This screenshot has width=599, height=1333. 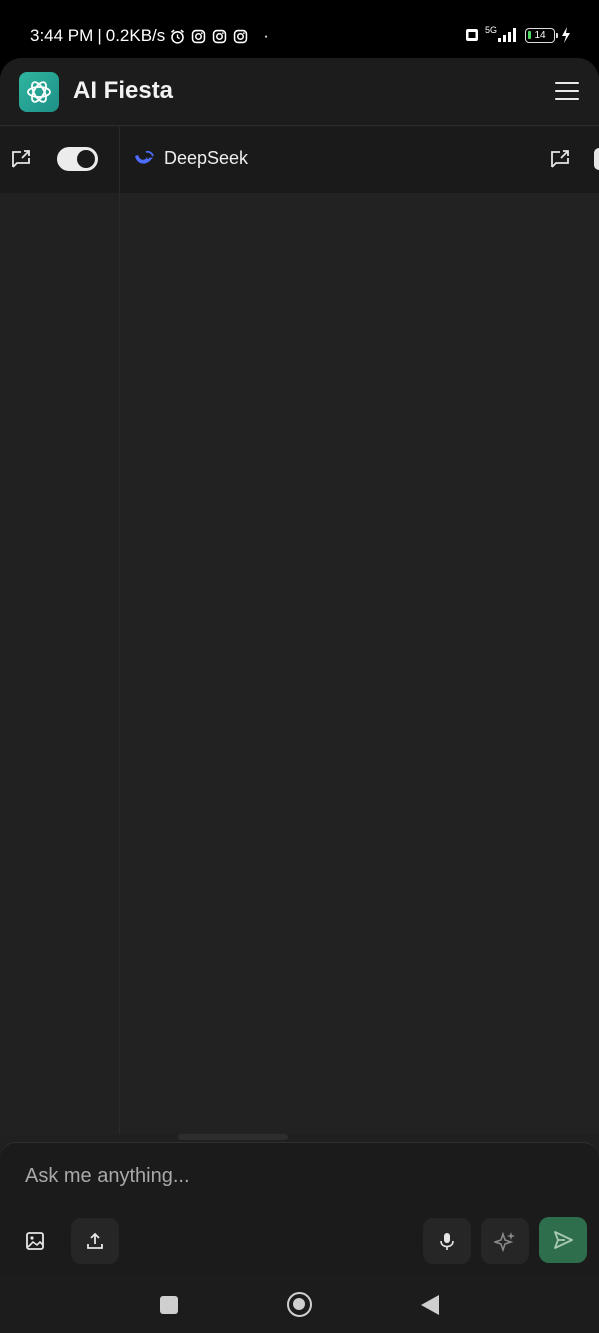 What do you see at coordinates (62, 35) in the screenshot?
I see `status-time: 3:44 PM` at bounding box center [62, 35].